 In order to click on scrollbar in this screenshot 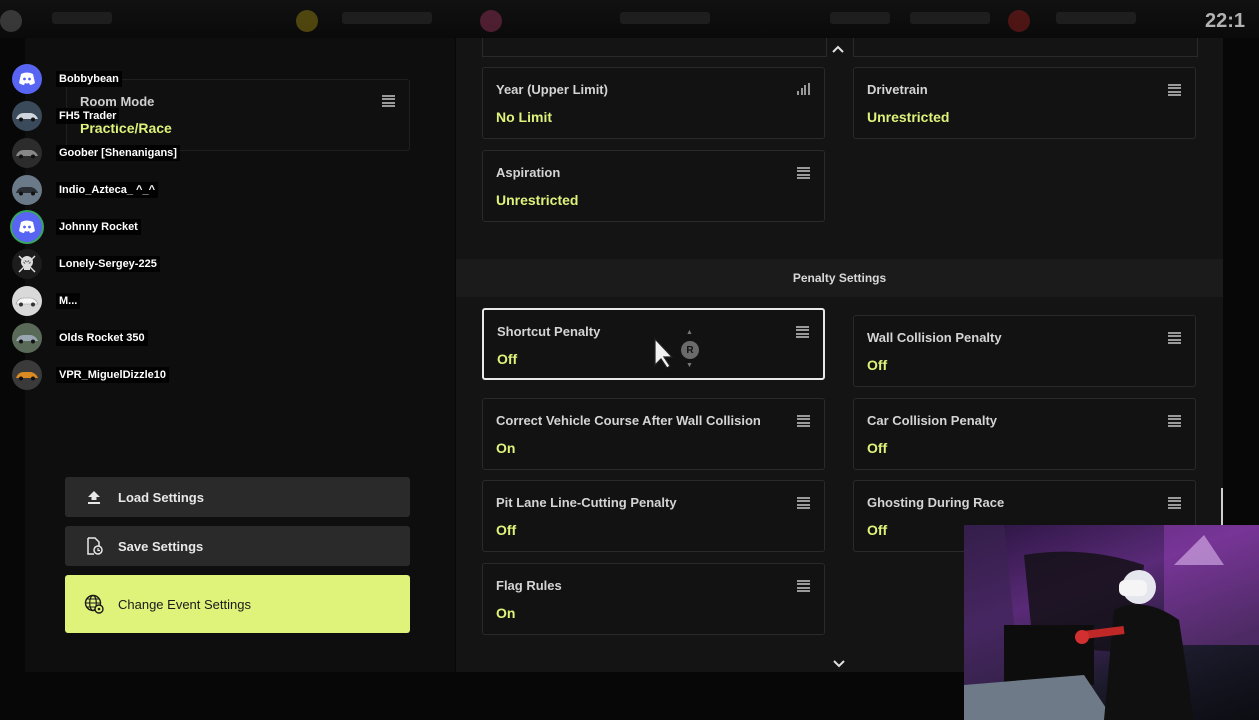, I will do `click(1222, 507)`.